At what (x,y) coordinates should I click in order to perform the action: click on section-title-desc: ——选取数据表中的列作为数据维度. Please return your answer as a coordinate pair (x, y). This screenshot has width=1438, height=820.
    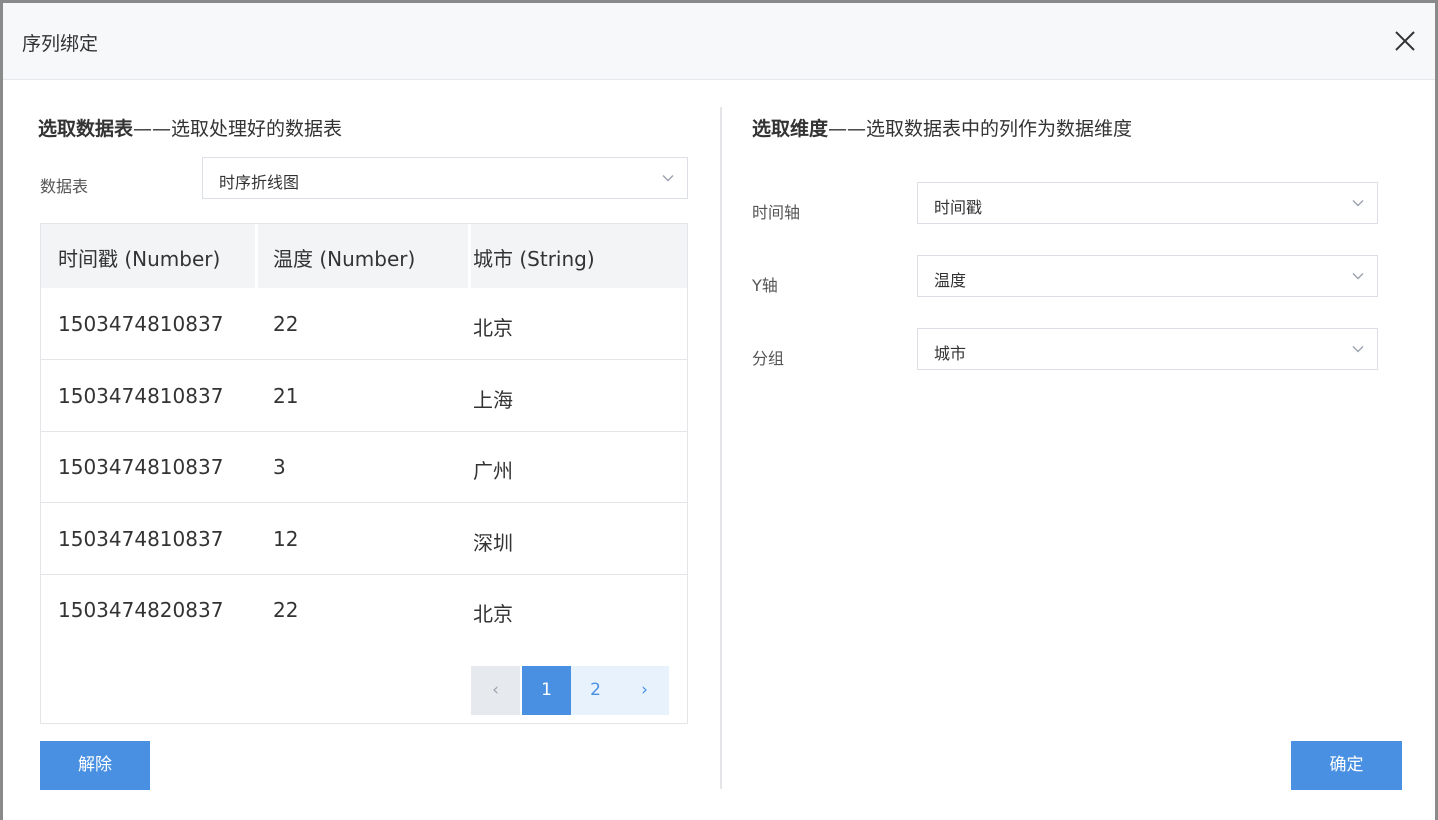
    Looking at the image, I should click on (980, 129).